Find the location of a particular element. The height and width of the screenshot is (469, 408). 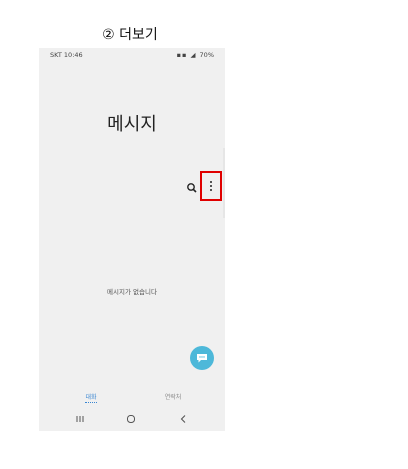

edge-panel-handle is located at coordinates (224, 183).